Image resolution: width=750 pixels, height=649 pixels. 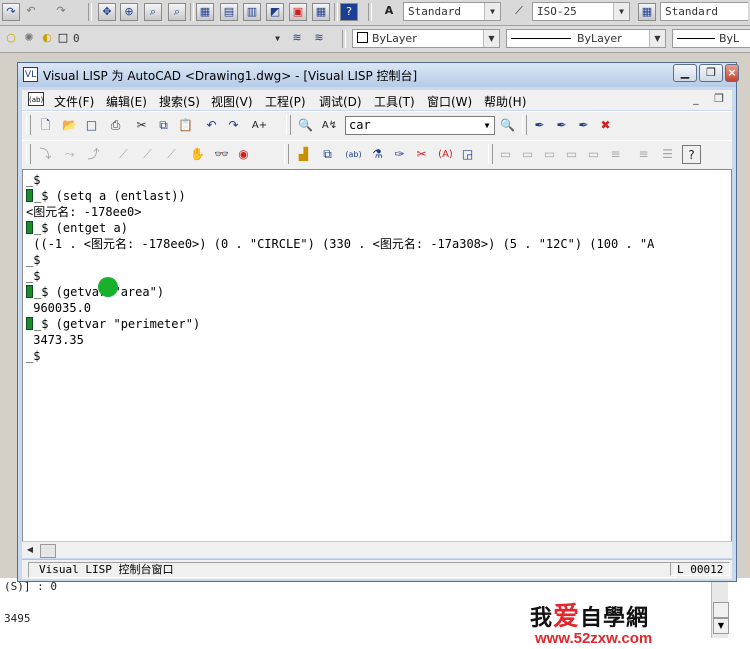 What do you see at coordinates (704, 11) in the screenshot?
I see `table-style-combo: Standard` at bounding box center [704, 11].